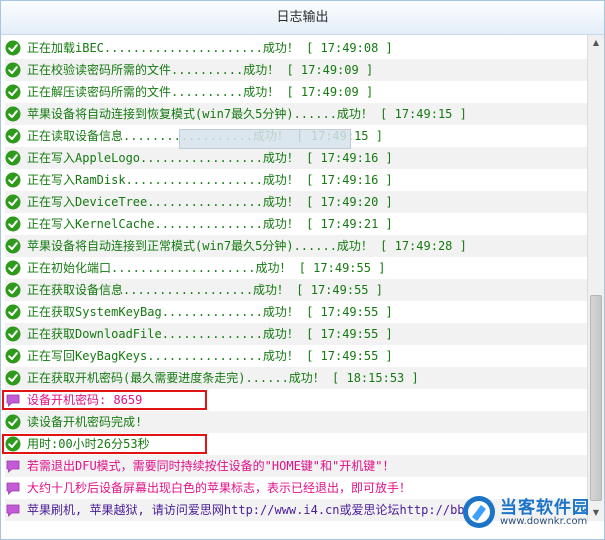 This screenshot has height=540, width=605. What do you see at coordinates (219, 488) in the screenshot?
I see `log-entry-text: 大约十几秒后设备屏幕出现白色的苹果标志，表示已经退出，即可放手！` at bounding box center [219, 488].